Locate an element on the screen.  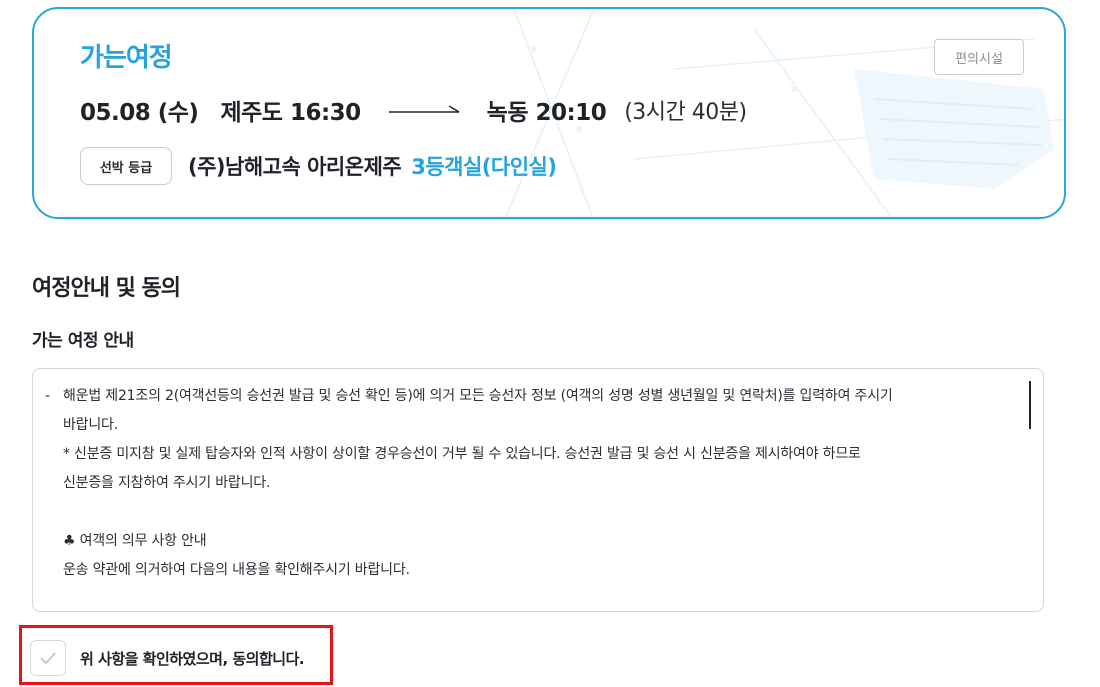
arrow-right-icon is located at coordinates (424, 109).